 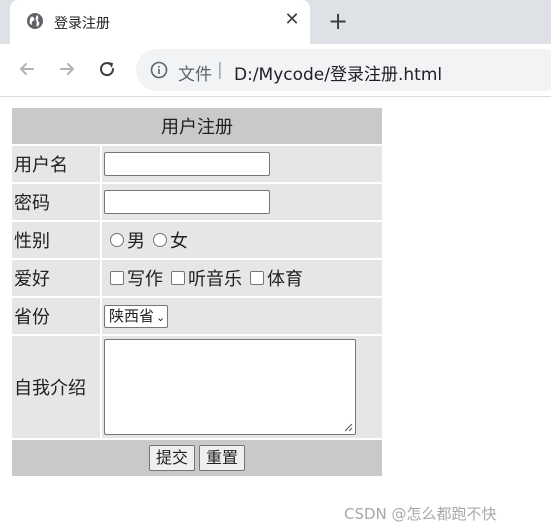 What do you see at coordinates (187, 164) in the screenshot?
I see `username-input` at bounding box center [187, 164].